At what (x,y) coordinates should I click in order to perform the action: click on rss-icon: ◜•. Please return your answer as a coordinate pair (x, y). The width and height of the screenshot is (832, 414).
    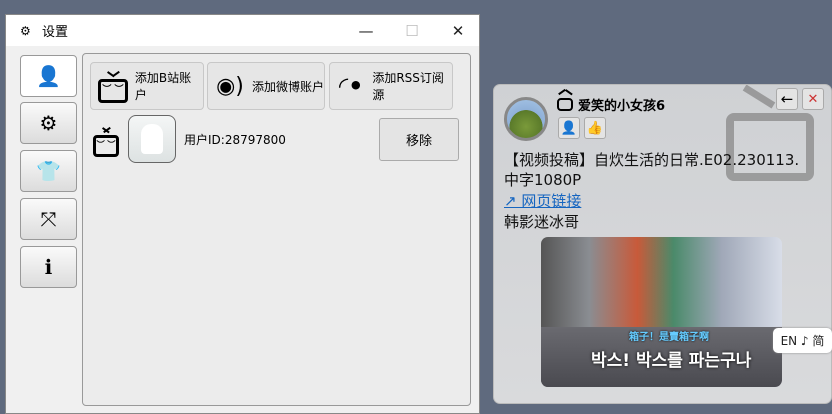
    Looking at the image, I should click on (351, 86).